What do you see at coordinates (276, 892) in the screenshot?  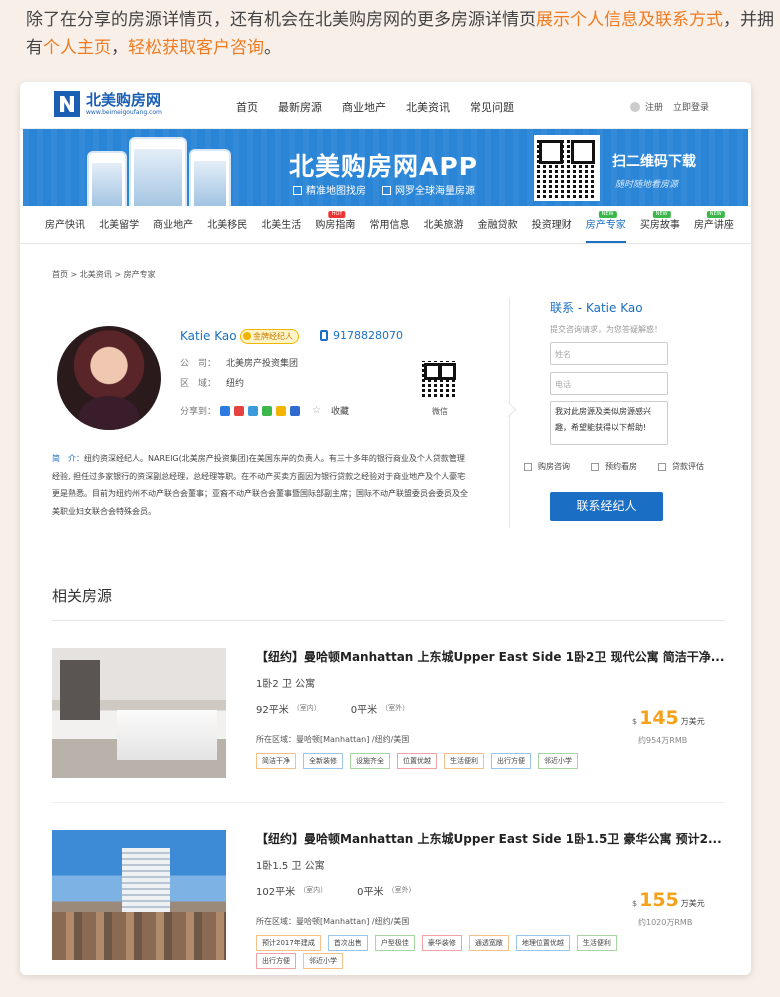 I see `indoor-area: 102平米` at bounding box center [276, 892].